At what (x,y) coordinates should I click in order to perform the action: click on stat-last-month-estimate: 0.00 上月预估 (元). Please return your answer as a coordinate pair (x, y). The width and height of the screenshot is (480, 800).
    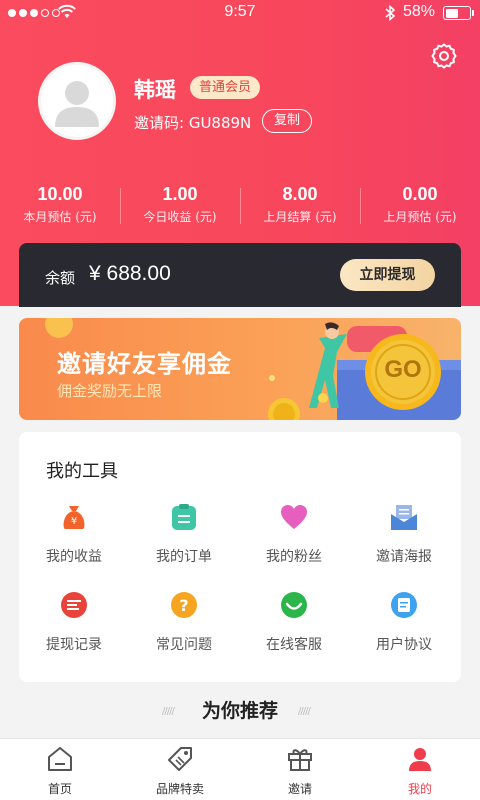
    Looking at the image, I should click on (420, 206).